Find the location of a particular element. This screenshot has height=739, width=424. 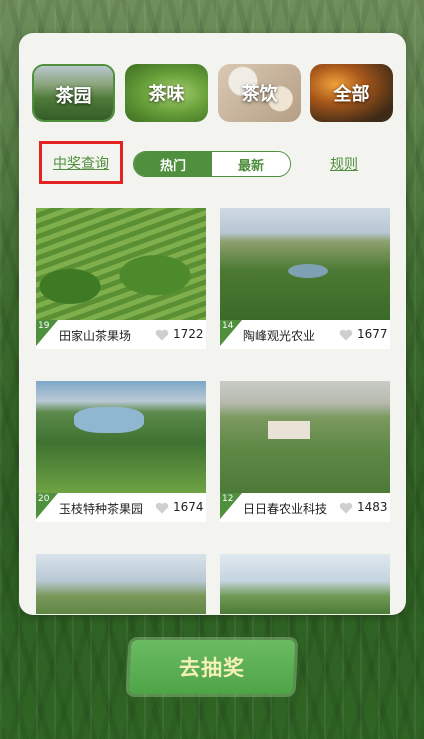

category-tea-drink: 茶饮 is located at coordinates (259, 93).